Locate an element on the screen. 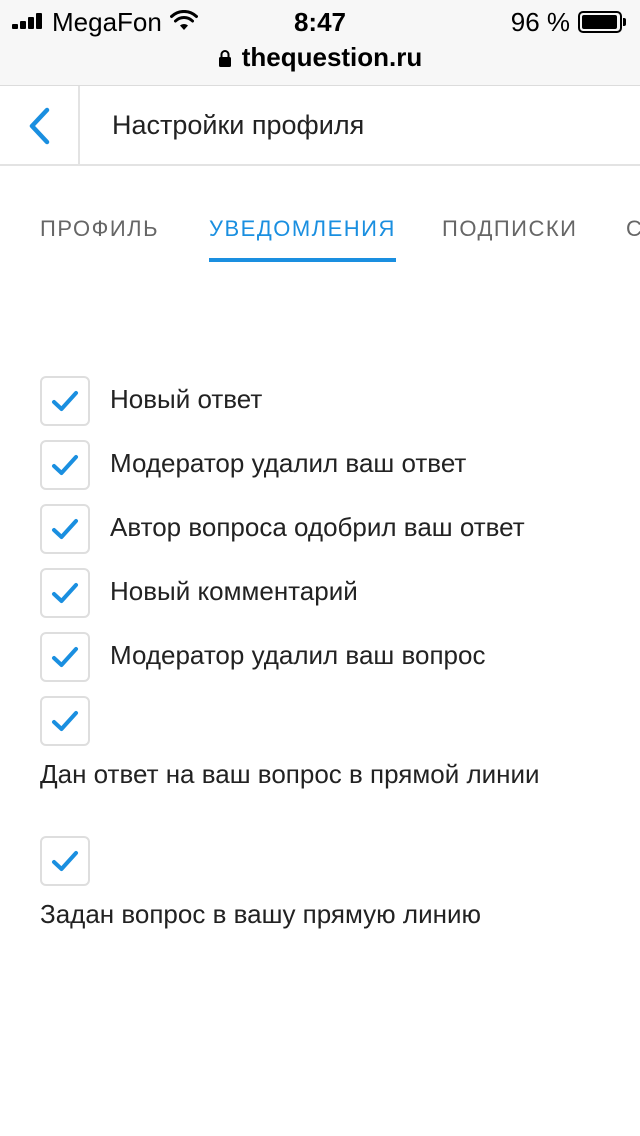 The height and width of the screenshot is (1136, 640). tab-more: С is located at coordinates (633, 229).